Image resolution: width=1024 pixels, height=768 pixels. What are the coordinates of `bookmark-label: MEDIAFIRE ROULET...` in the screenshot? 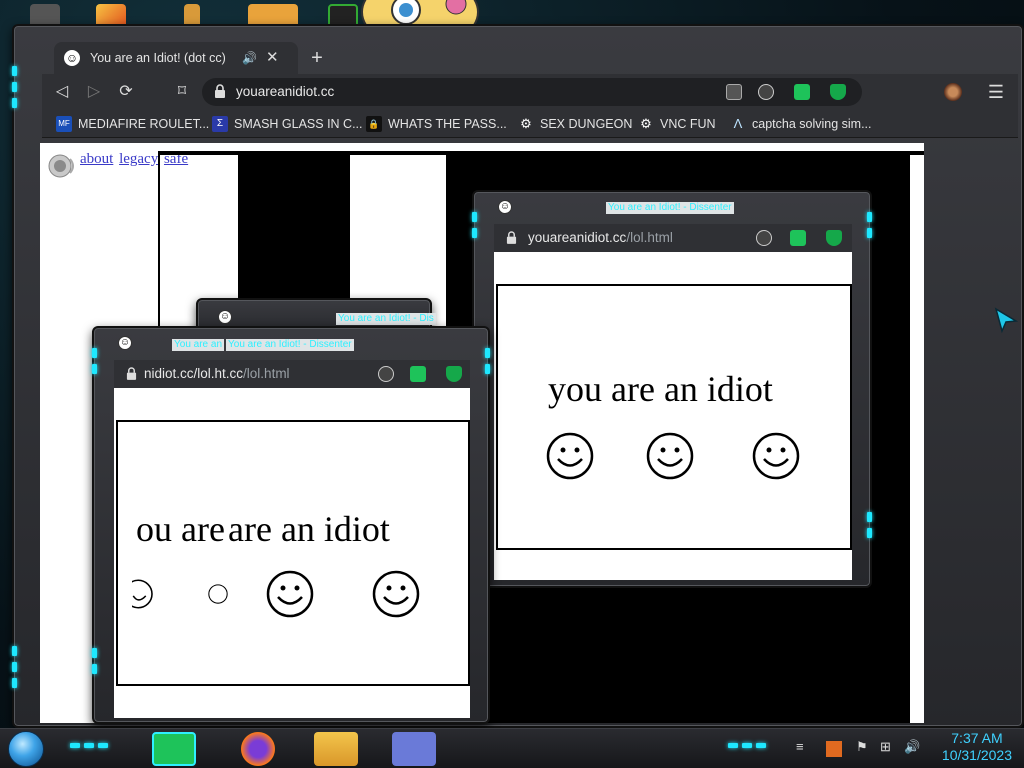 It's located at (144, 124).